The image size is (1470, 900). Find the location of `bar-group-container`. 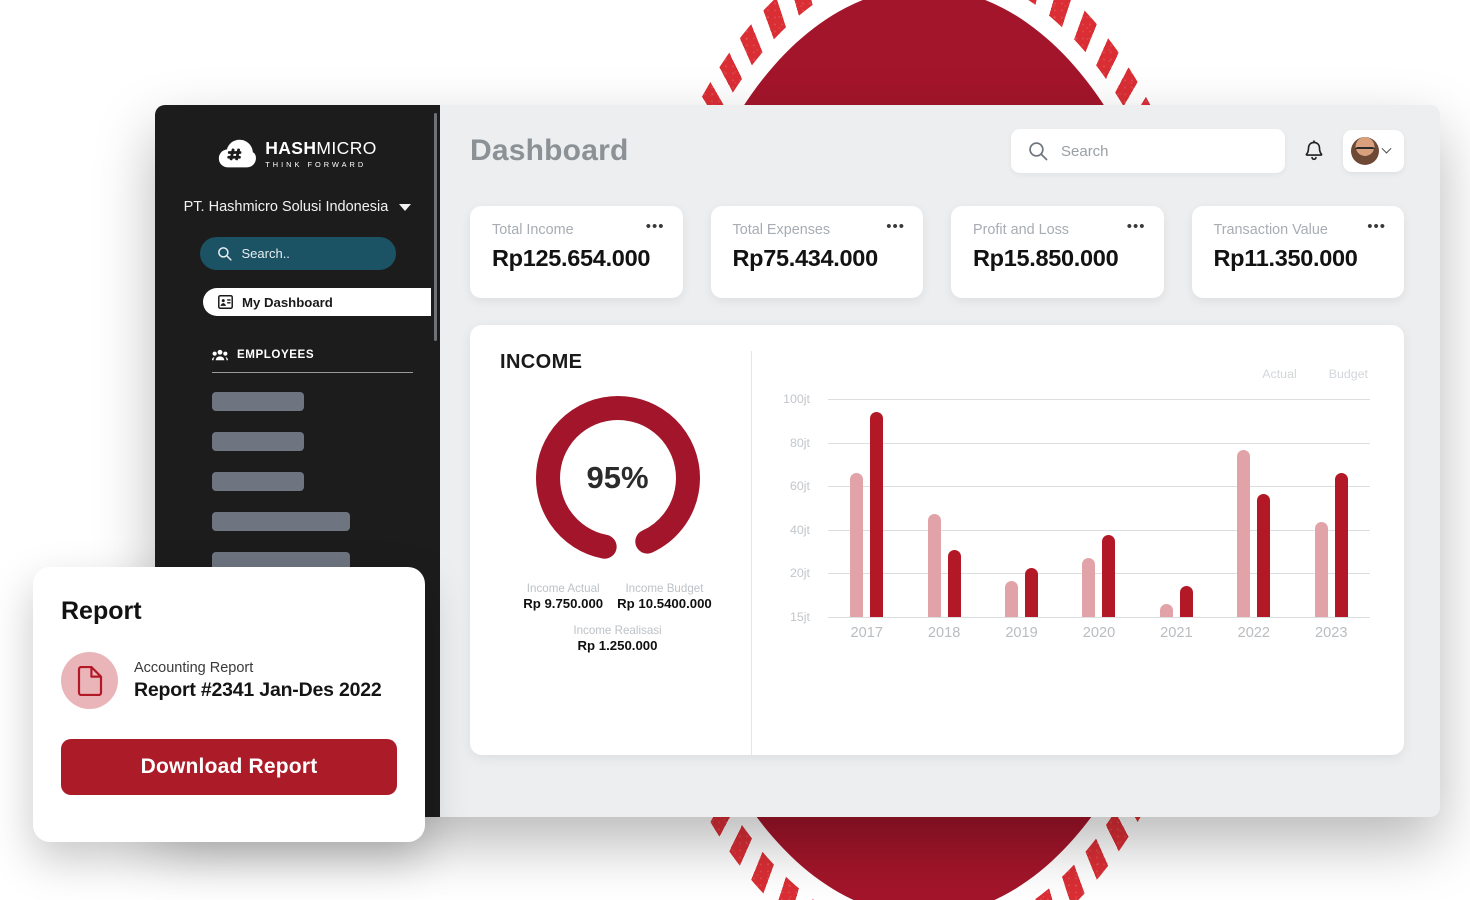

bar-group-container is located at coordinates (1099, 508).